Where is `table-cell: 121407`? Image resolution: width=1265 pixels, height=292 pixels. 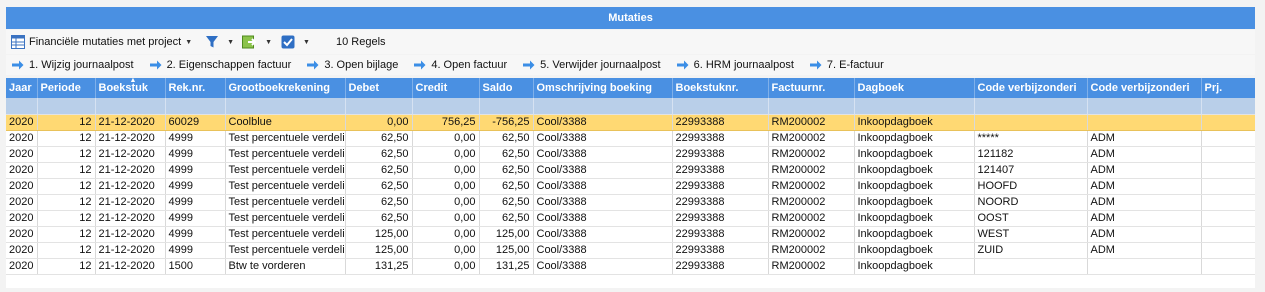 table-cell: 121407 is located at coordinates (1031, 170).